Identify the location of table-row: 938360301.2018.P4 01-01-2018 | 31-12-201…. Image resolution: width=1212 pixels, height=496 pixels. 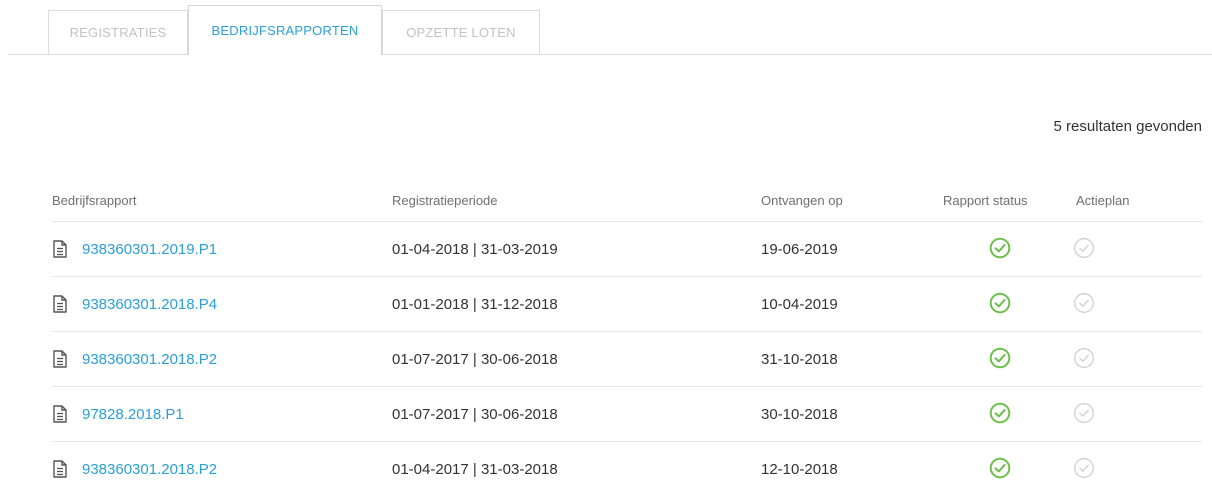
(627, 304).